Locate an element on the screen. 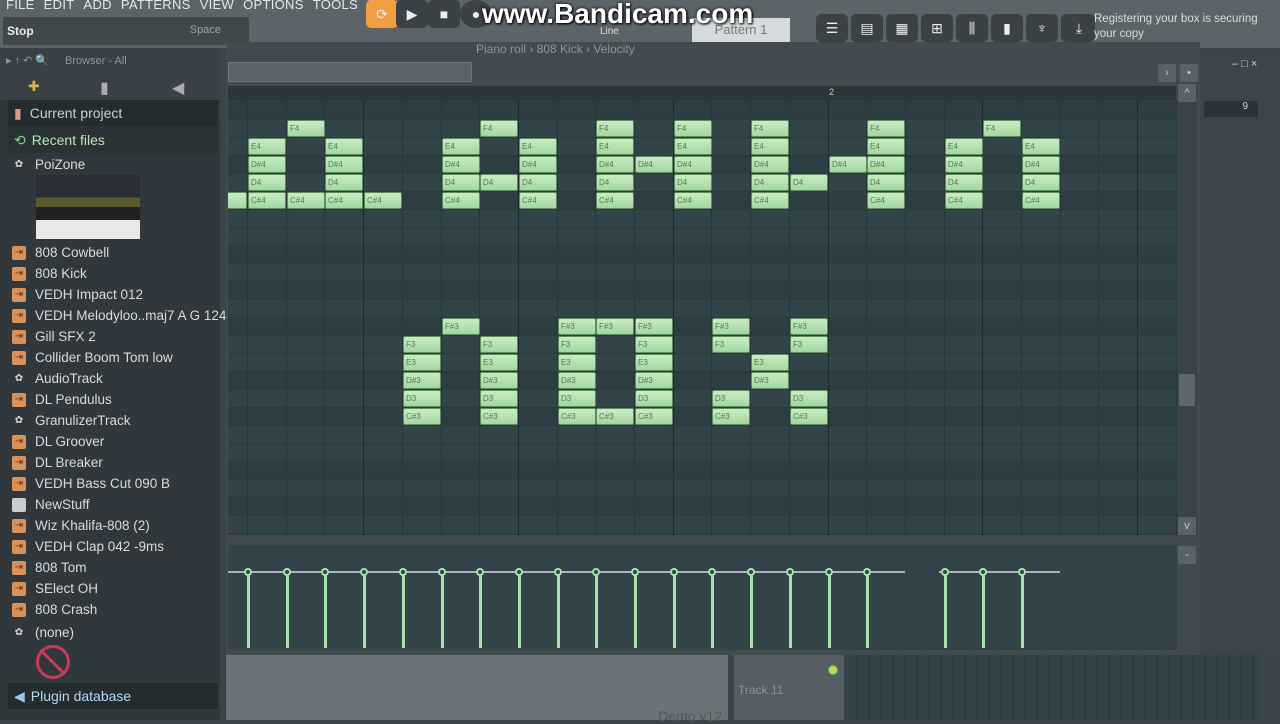 Image resolution: width=1280 pixels, height=724 pixels. scroll-right-button: › is located at coordinates (1167, 73).